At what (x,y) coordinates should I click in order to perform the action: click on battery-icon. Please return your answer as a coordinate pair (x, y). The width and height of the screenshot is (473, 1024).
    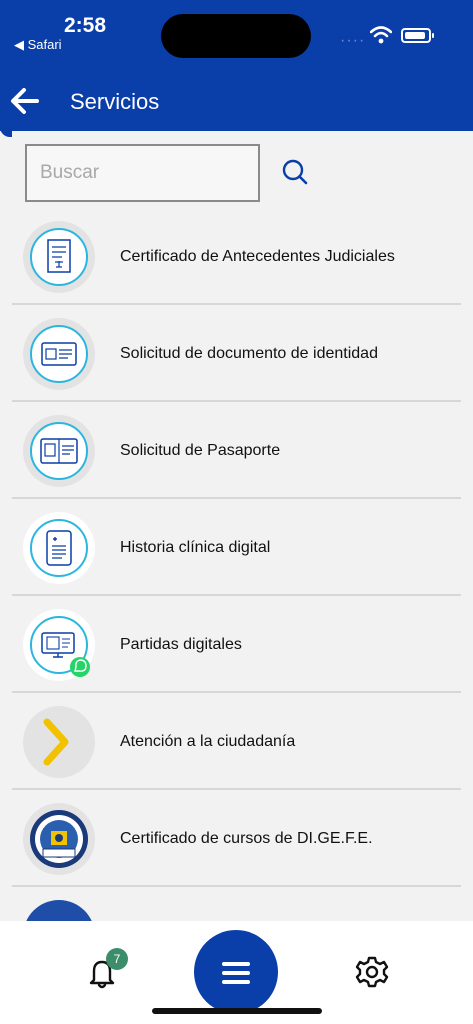
    Looking at the image, I should click on (417, 35).